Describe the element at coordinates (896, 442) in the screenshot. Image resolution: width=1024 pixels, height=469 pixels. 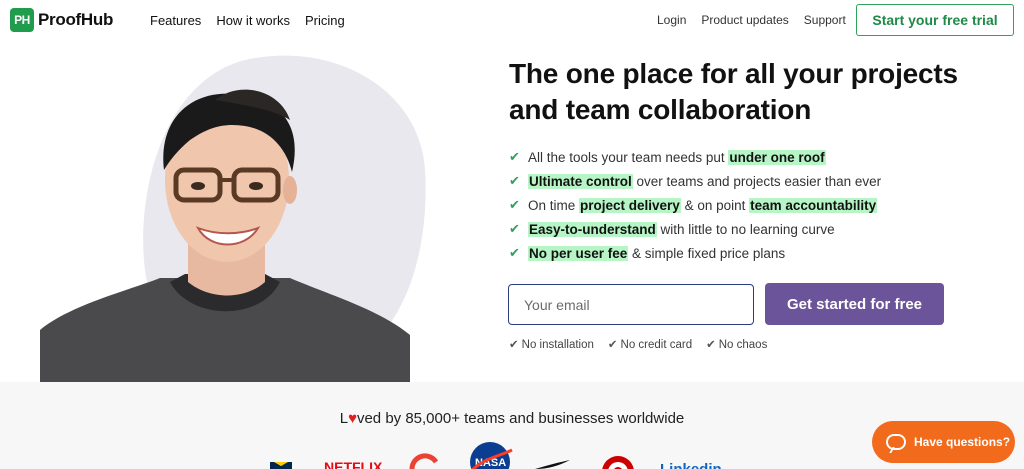
I see `chat-bubble-icon` at that location.